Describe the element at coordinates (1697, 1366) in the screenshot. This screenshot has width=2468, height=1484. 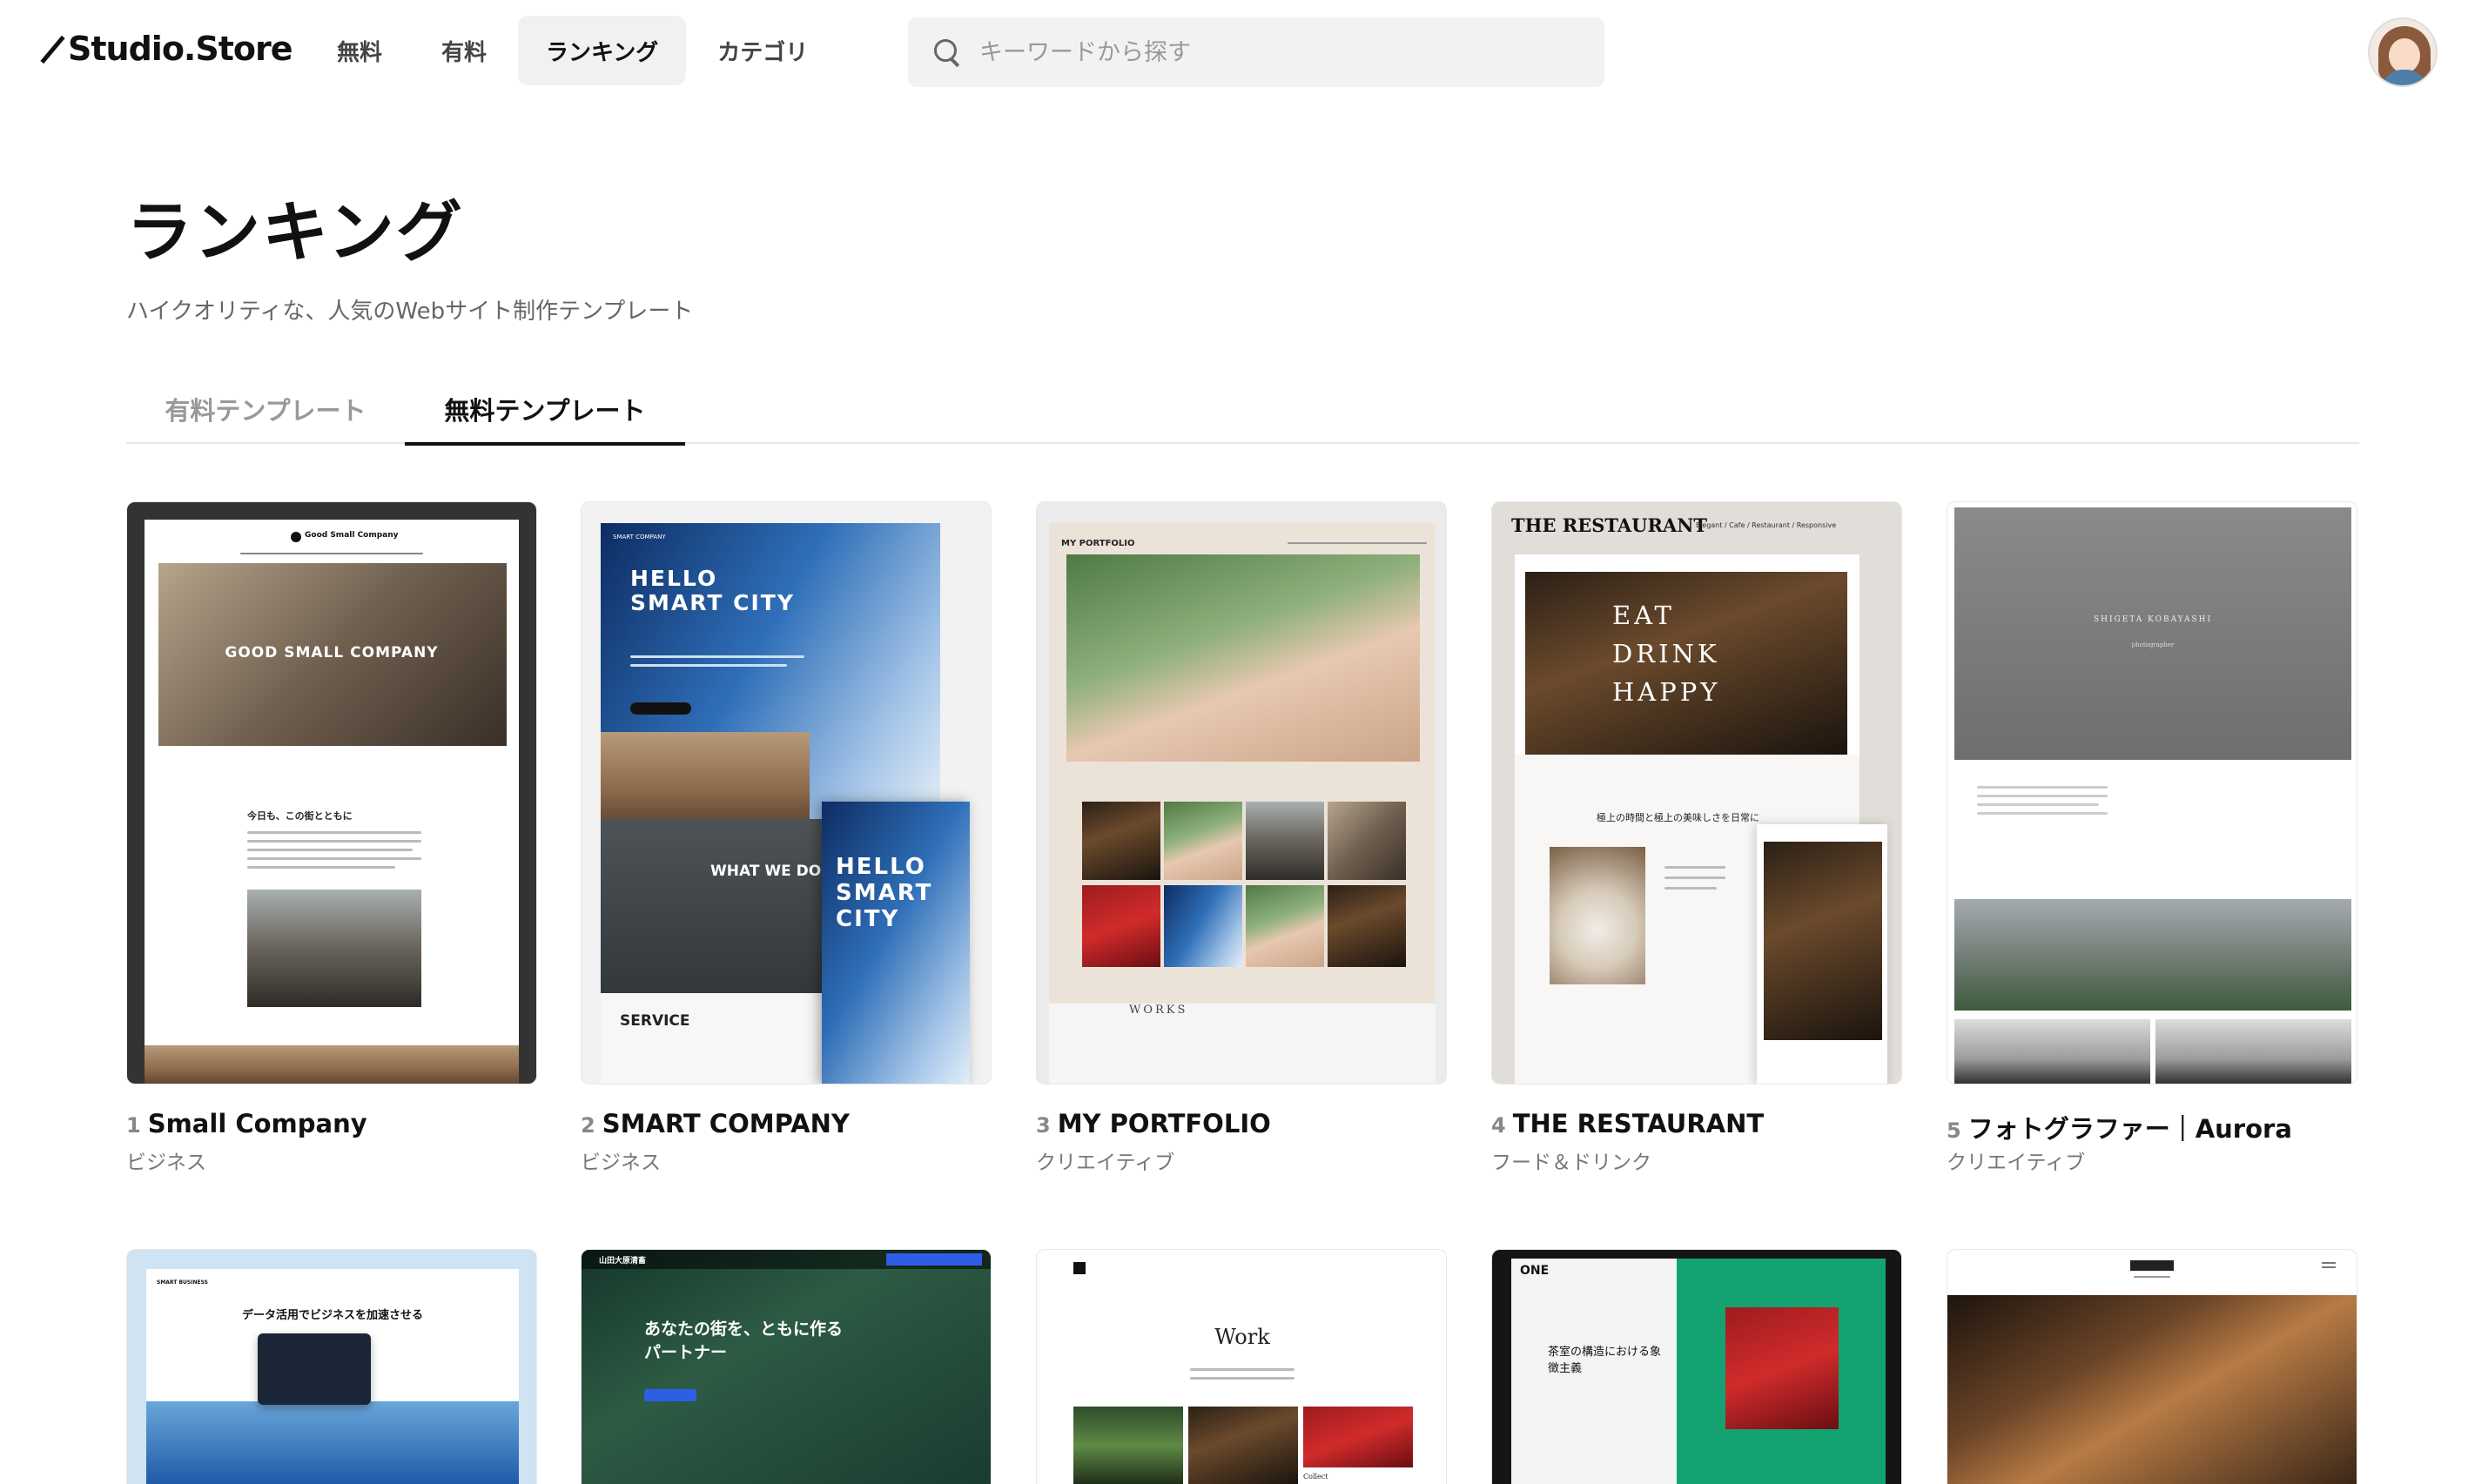
I see `template-thumbnail: ONE 茶室の構造における象徴主義` at that location.